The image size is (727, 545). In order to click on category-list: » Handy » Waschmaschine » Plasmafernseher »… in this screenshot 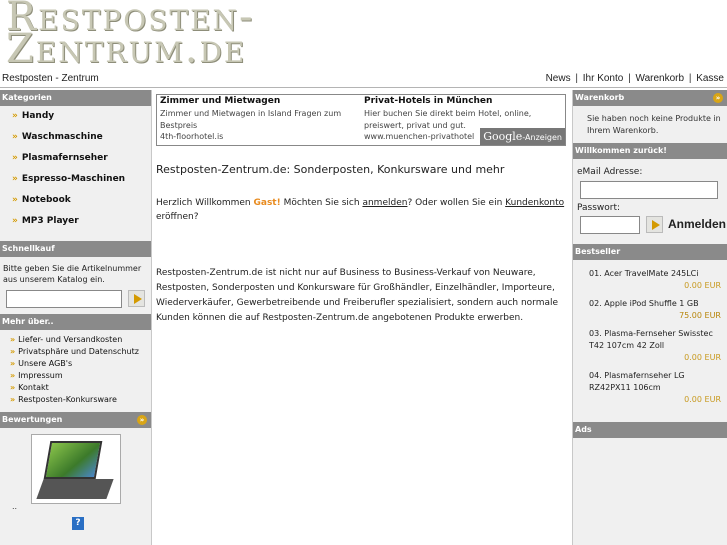, I will do `click(75, 173)`.